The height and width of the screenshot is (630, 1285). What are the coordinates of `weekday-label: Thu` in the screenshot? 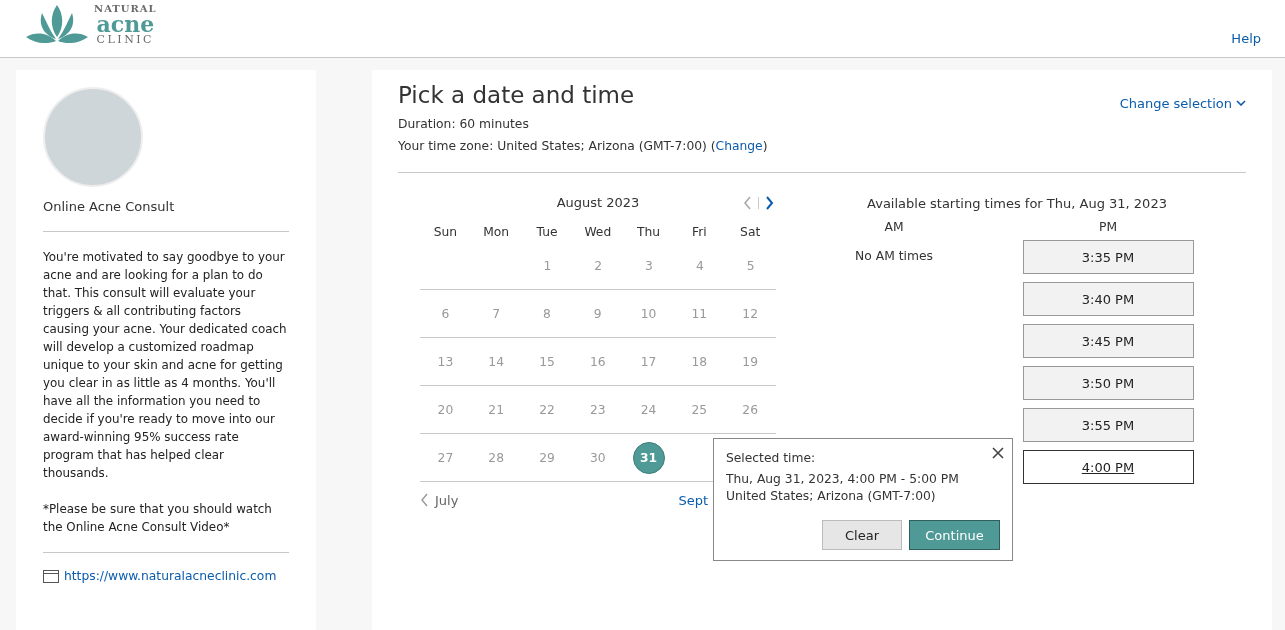 It's located at (649, 232).